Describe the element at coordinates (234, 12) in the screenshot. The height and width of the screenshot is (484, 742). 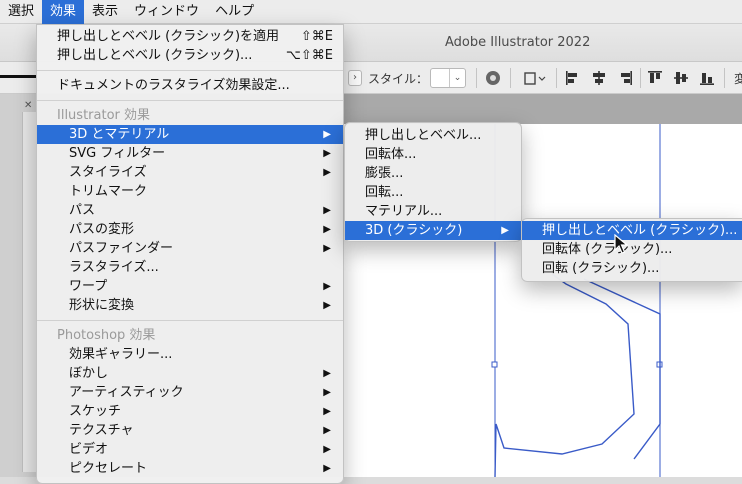
I see `menu-help: ヘルプ` at that location.